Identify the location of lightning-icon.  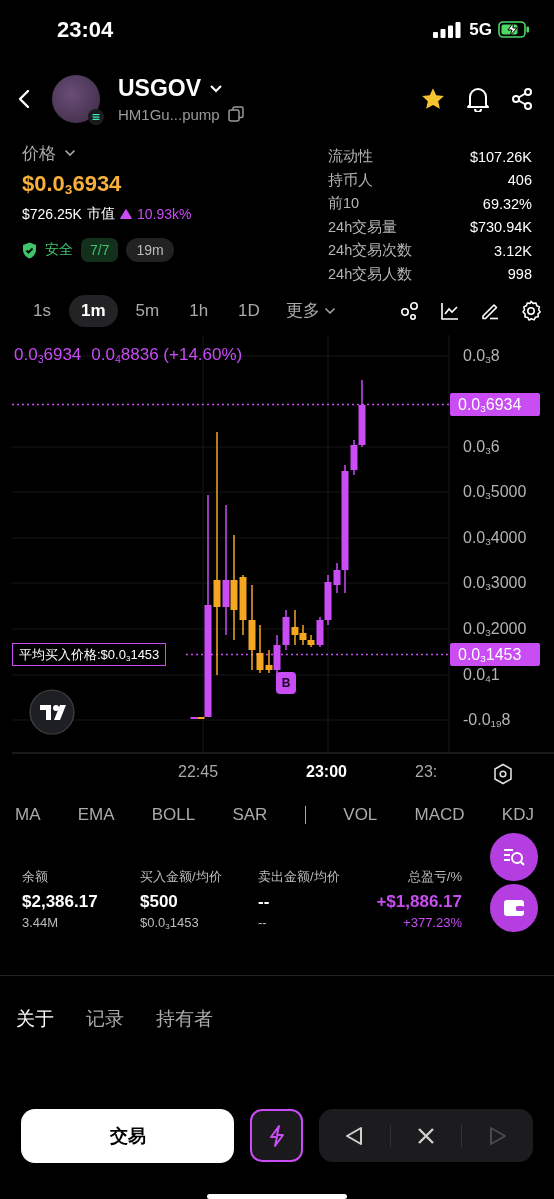
(276, 1135).